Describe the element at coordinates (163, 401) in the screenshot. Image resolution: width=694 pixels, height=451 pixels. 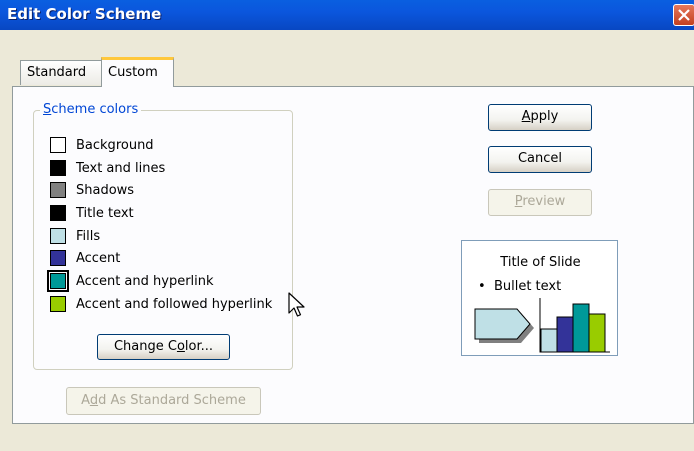
I see `add-as-standard-scheme-button: Add As Standard Scheme` at that location.